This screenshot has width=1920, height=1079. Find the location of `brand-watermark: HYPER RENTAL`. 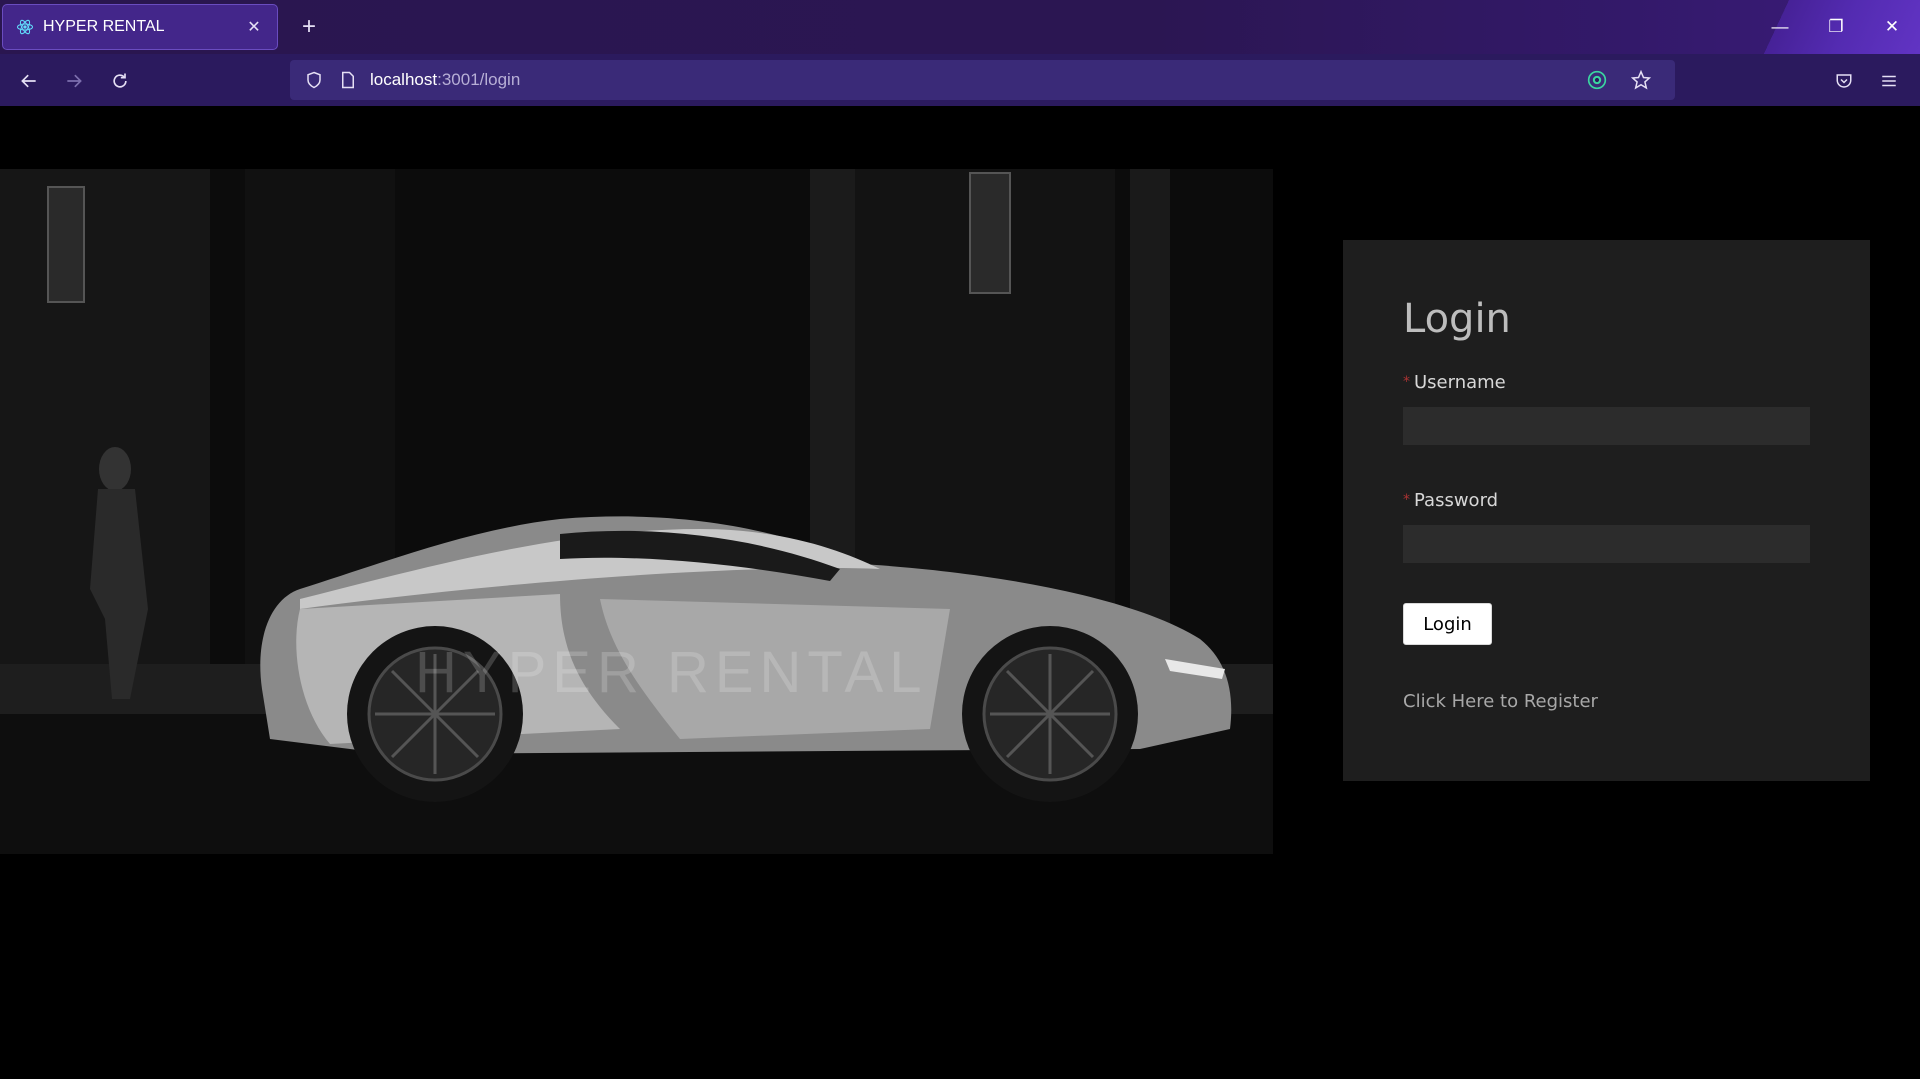

brand-watermark: HYPER RENTAL is located at coordinates (671, 672).